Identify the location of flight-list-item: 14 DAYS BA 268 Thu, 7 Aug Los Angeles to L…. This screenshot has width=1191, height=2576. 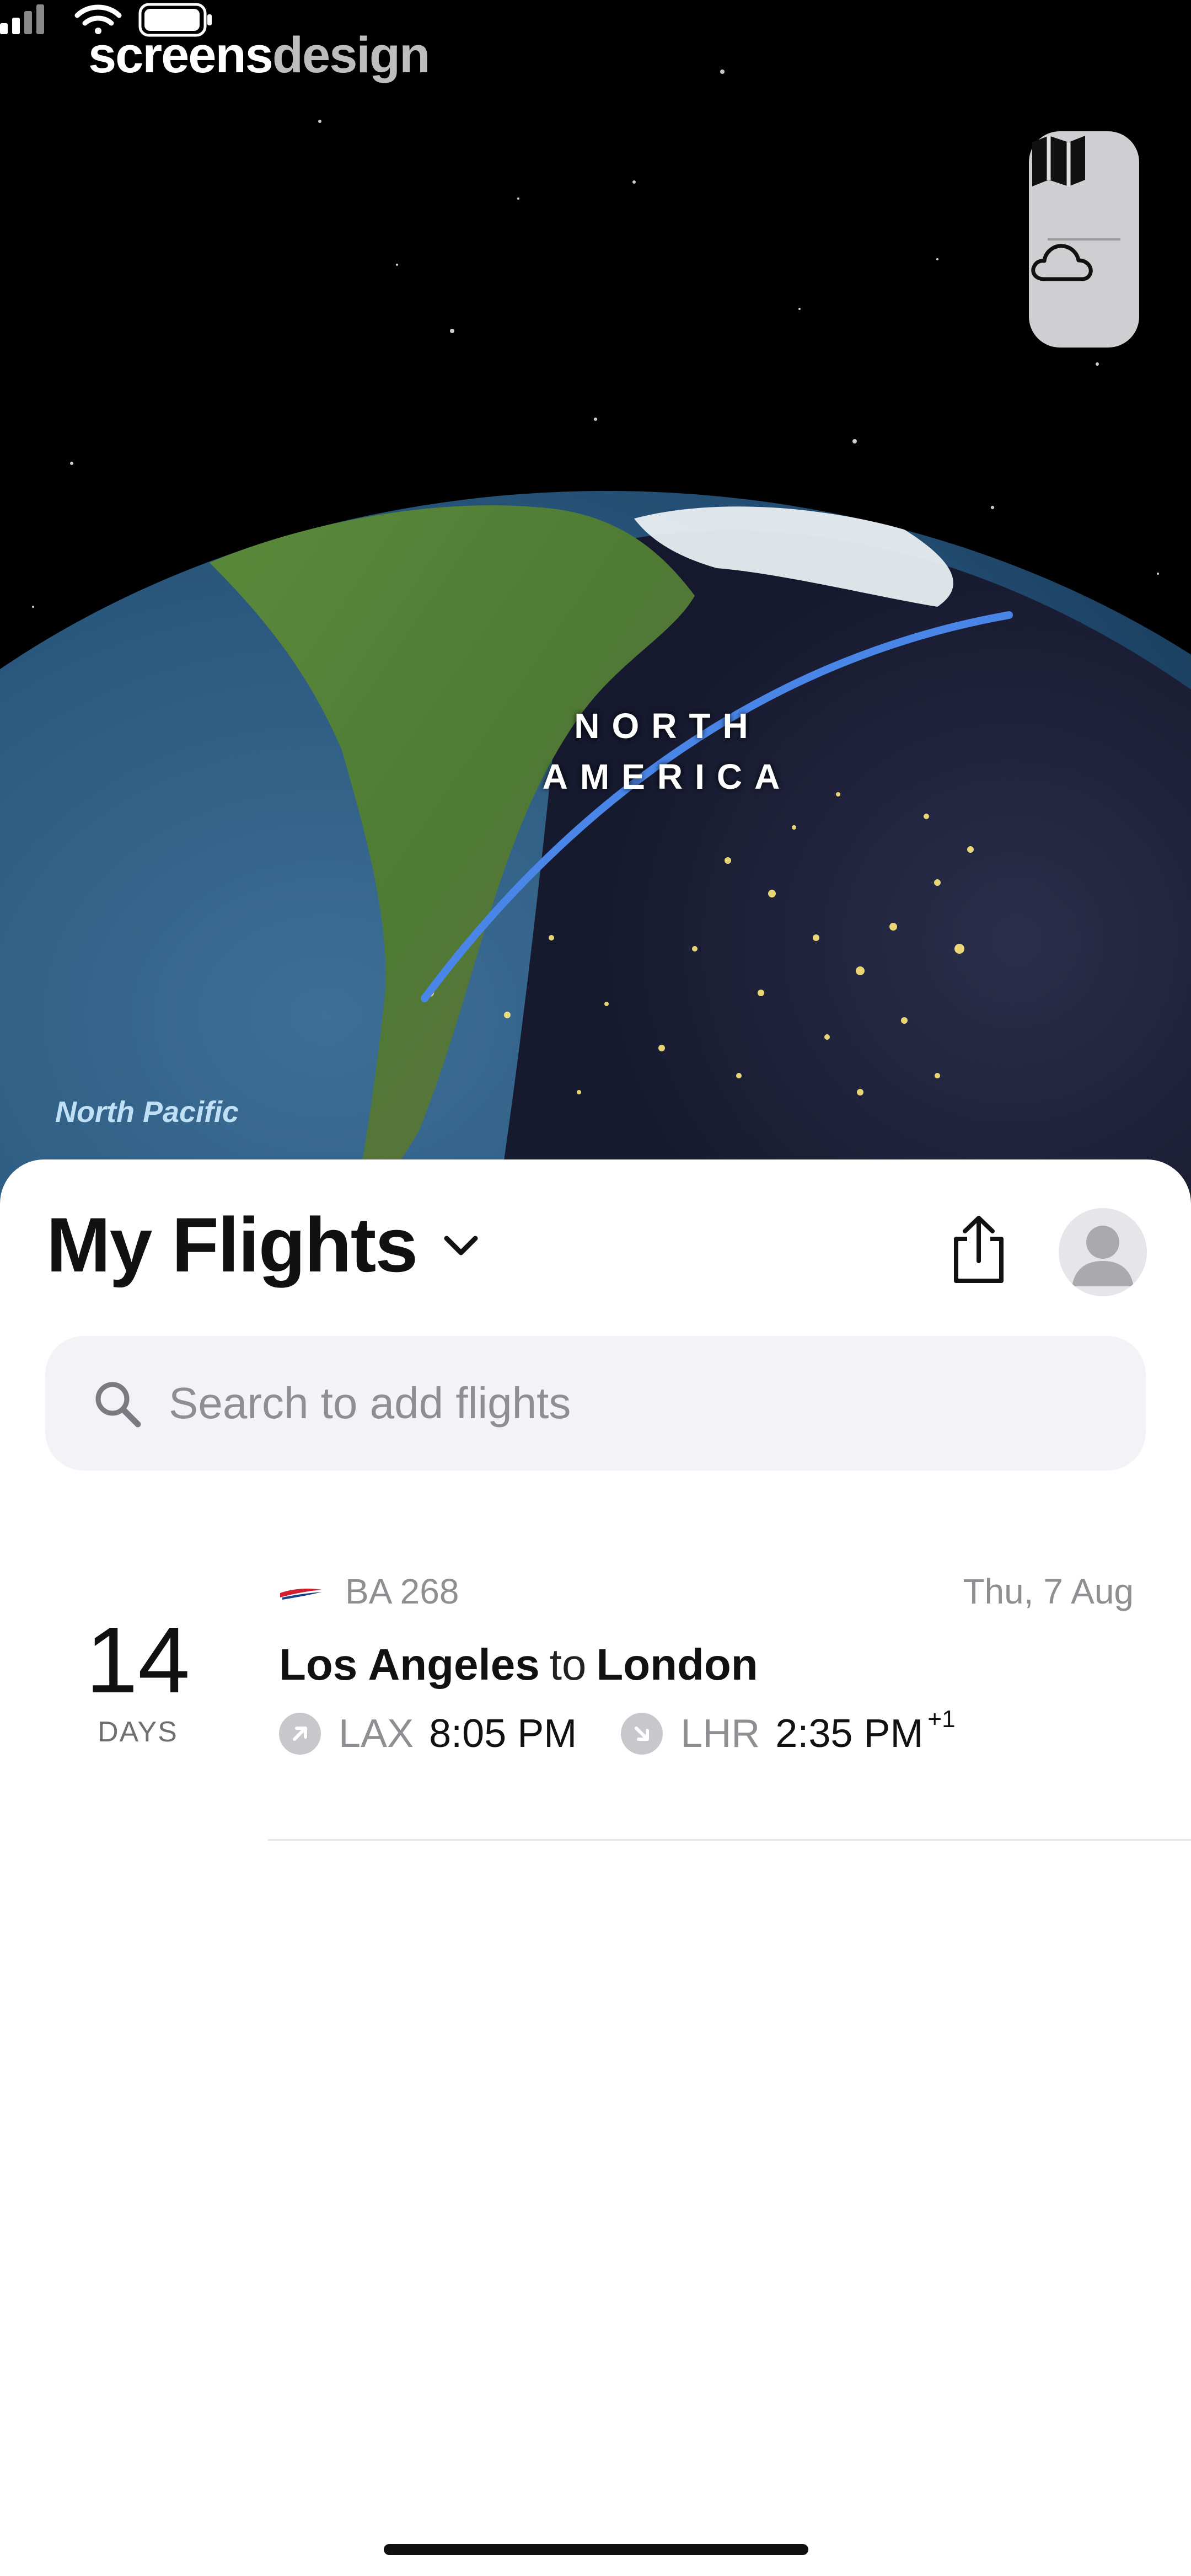
(595, 1690).